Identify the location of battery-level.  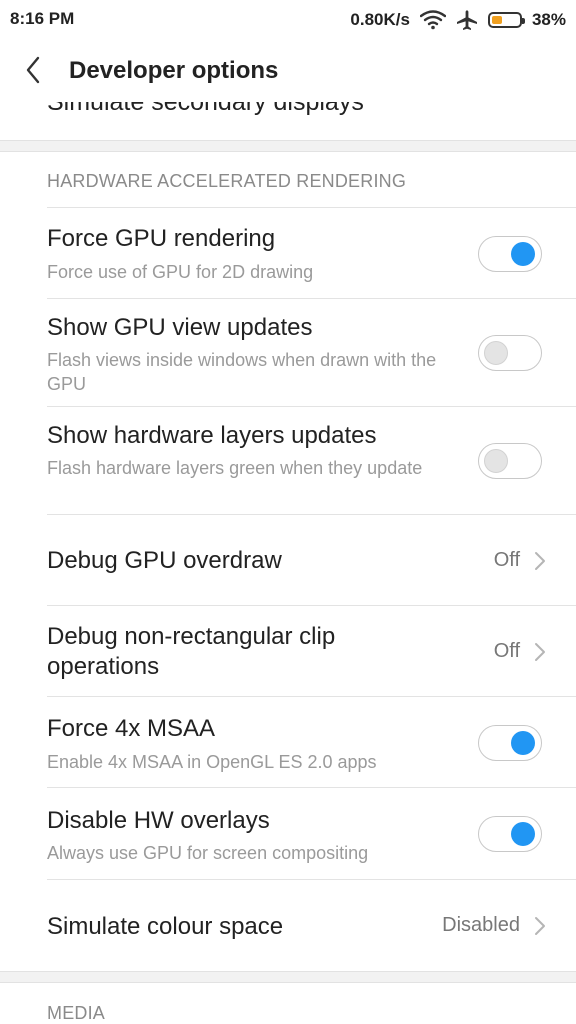
(496, 20).